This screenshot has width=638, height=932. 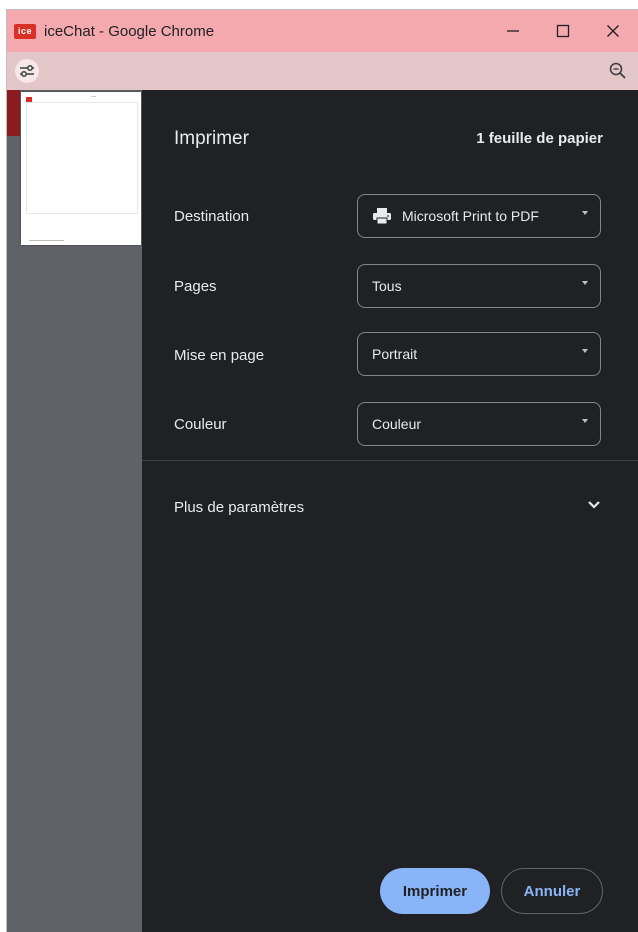 I want to click on zoom-button, so click(x=618, y=71).